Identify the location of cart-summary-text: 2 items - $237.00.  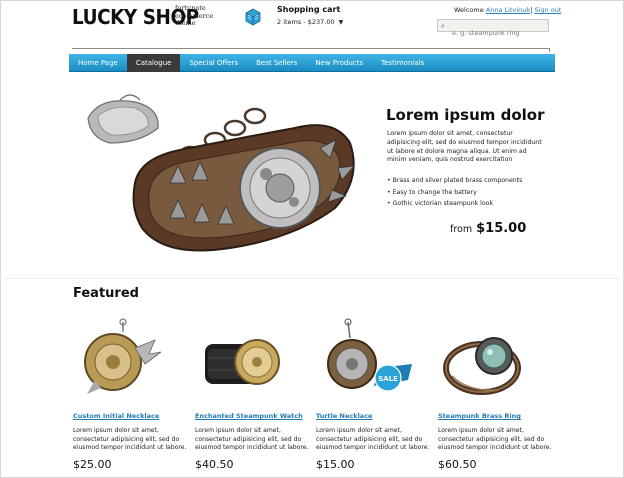
(306, 22).